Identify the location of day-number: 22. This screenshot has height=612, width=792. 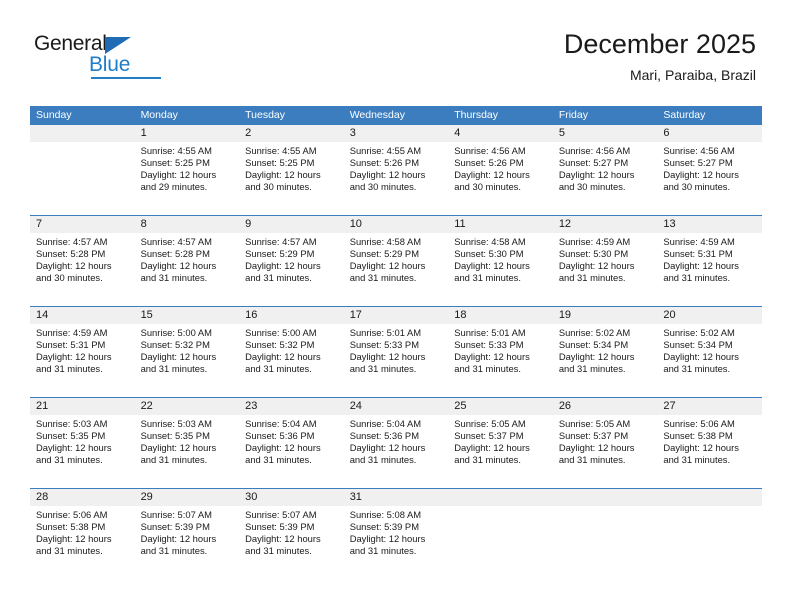
(187, 406).